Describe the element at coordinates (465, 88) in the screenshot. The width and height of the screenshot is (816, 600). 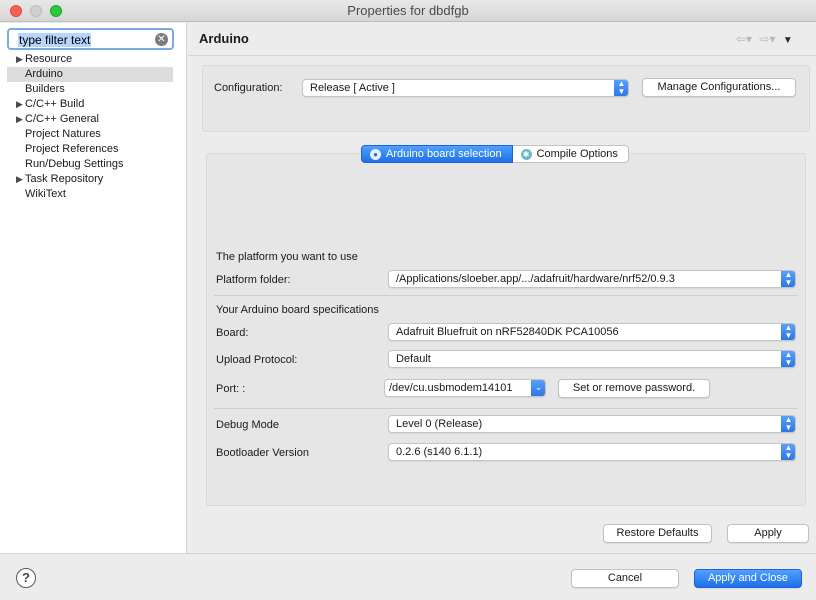
I see `configuration-select: Release [ Active ] ▲ ▼` at that location.